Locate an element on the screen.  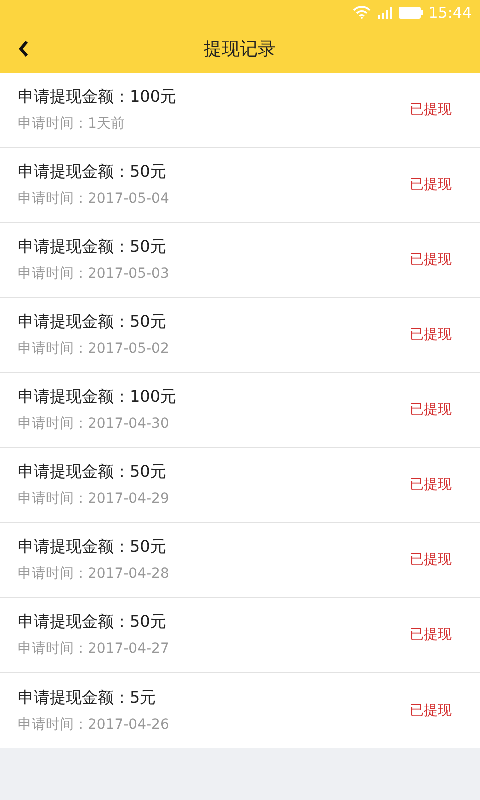
record-item: 申请提现金额：100元 申请时间：2017-04-30 已提现 is located at coordinates (240, 410).